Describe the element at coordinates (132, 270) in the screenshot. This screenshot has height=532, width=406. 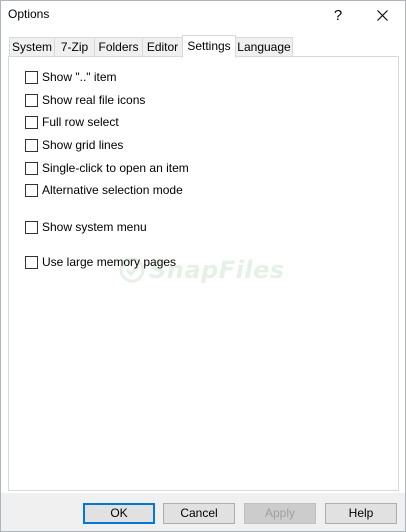
I see `watermark-logo-icon` at that location.